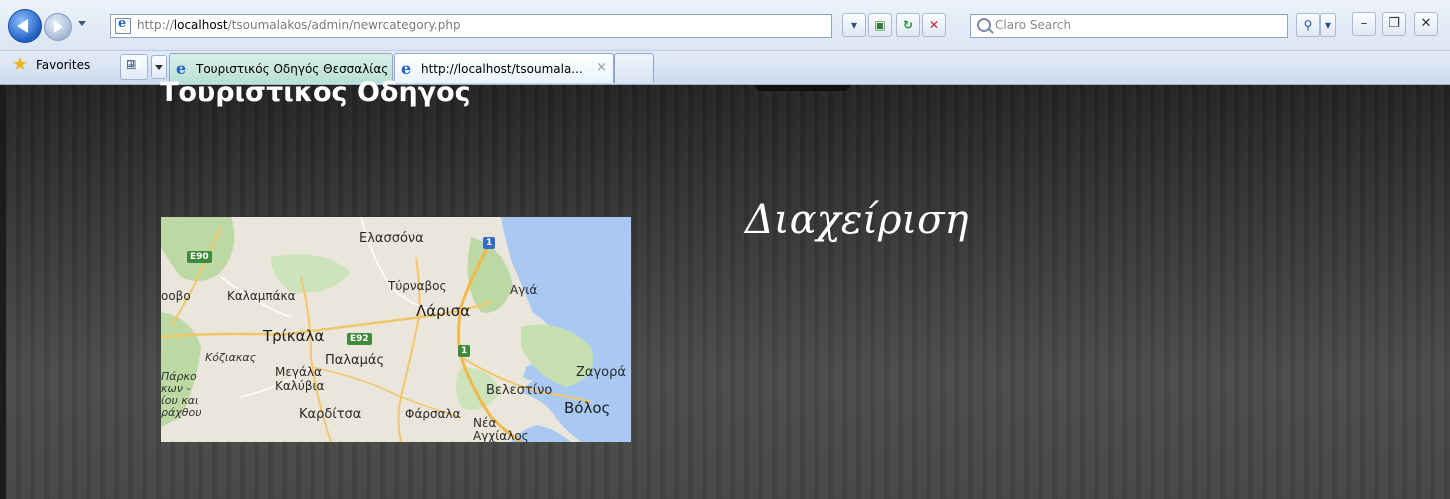  What do you see at coordinates (854, 25) in the screenshot?
I see `url-dropdown-button: ▾` at bounding box center [854, 25].